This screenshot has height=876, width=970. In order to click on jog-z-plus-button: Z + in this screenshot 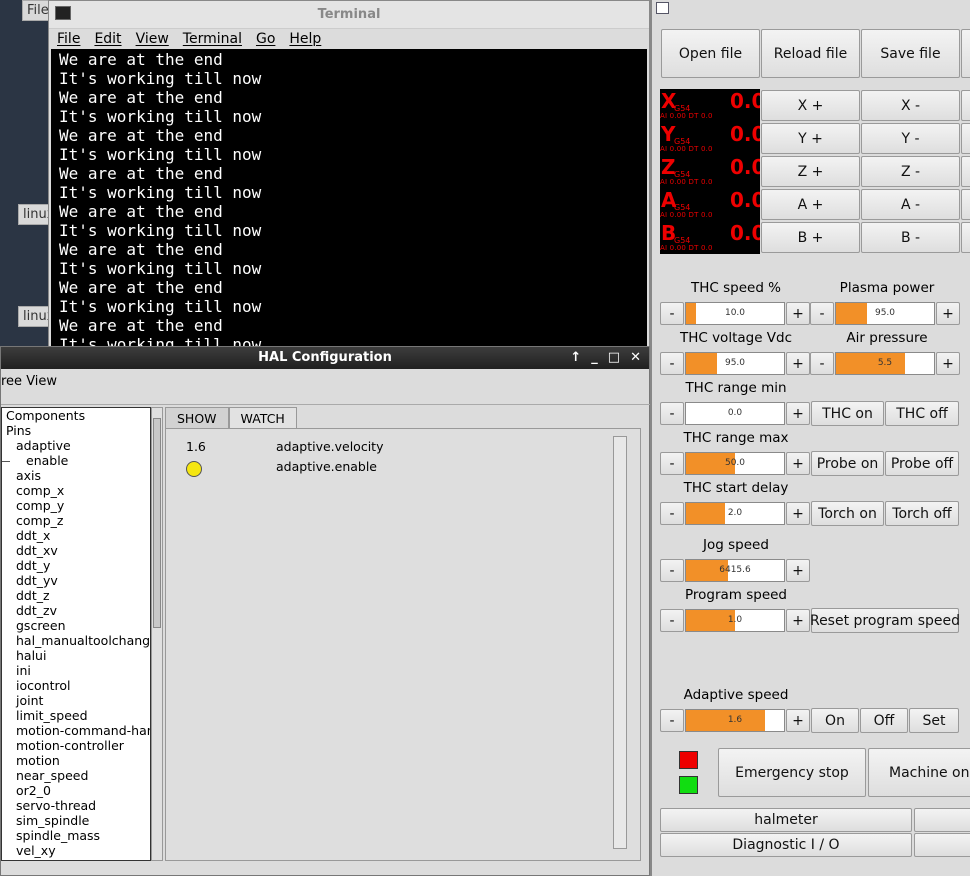, I will do `click(810, 171)`.